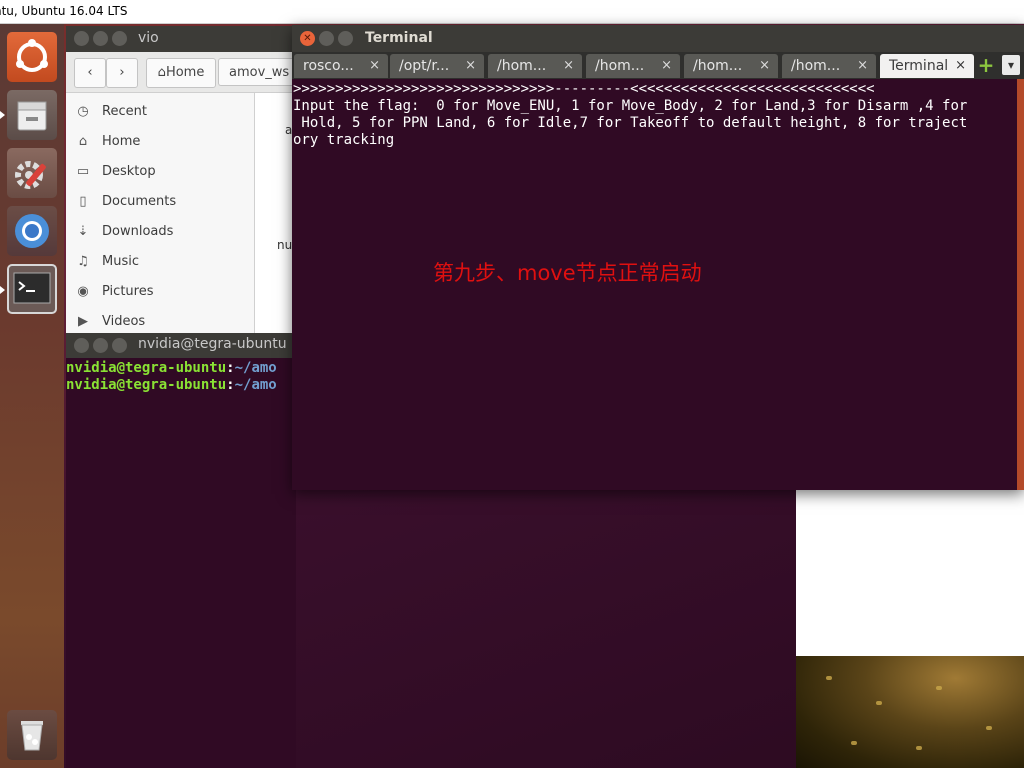  I want to click on sidebar-item-label: Recent, so click(124, 111).